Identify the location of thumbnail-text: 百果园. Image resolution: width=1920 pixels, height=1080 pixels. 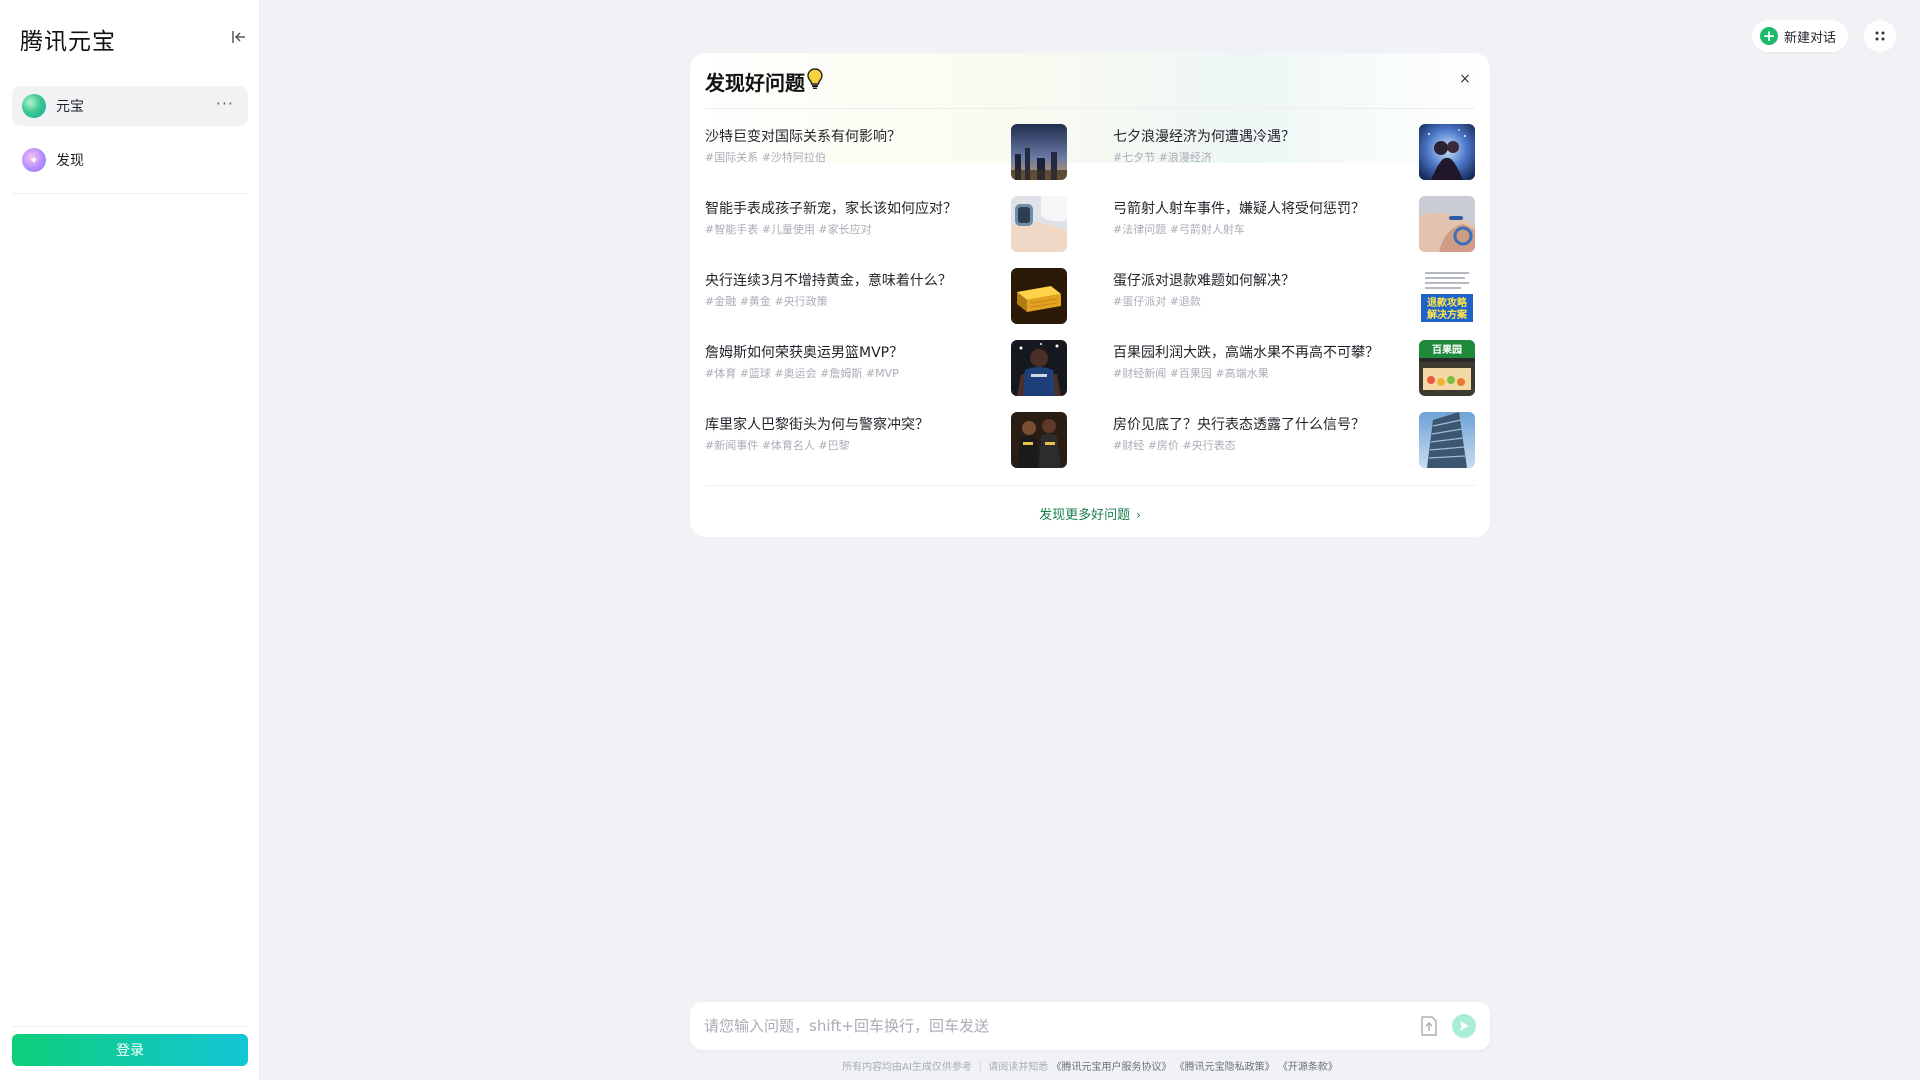
(1447, 350).